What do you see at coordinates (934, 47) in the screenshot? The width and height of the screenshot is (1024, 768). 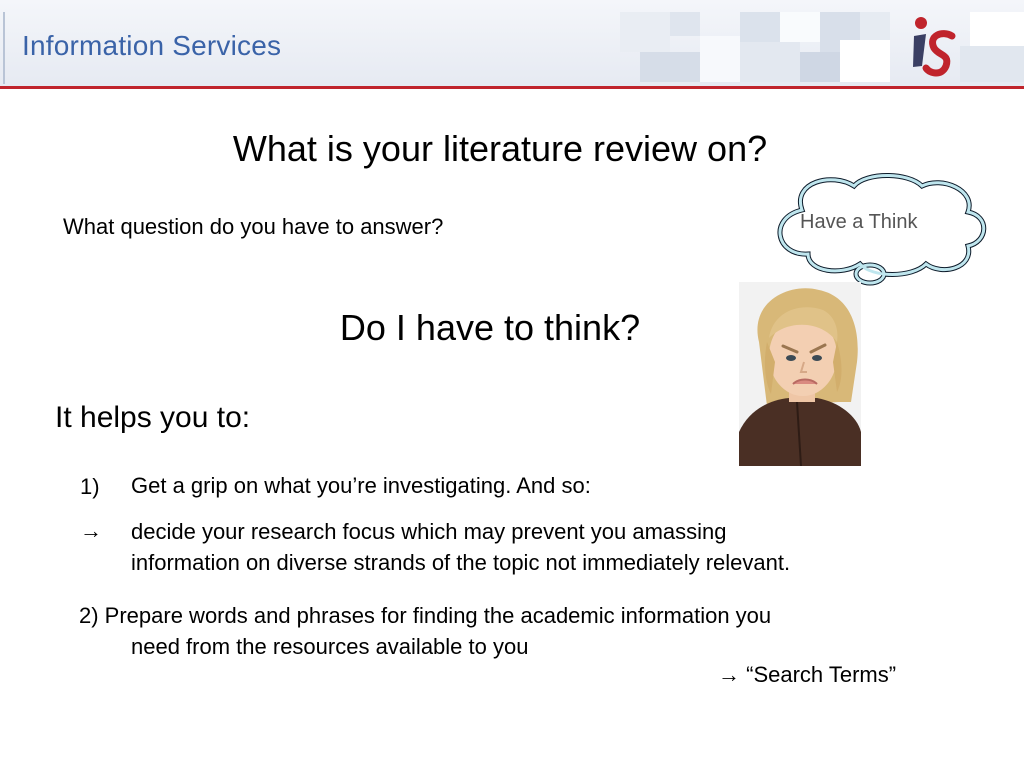 I see `is-logo` at bounding box center [934, 47].